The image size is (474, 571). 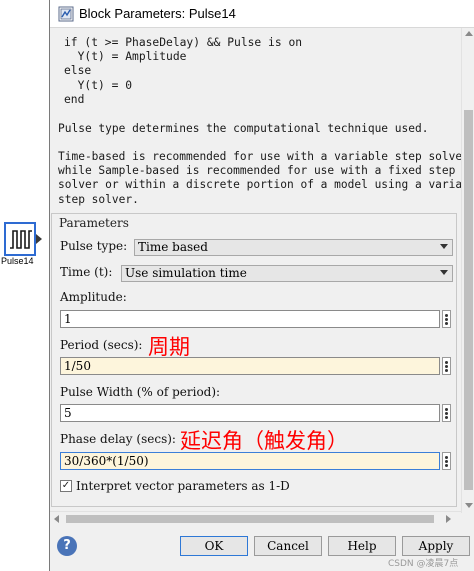 What do you see at coordinates (436, 546) in the screenshot?
I see `apply-button: Apply` at bounding box center [436, 546].